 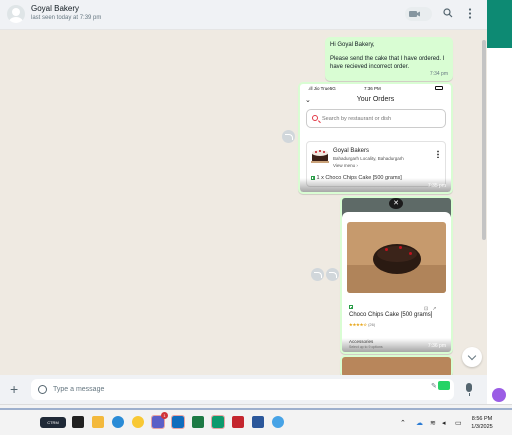 What do you see at coordinates (433, 423) in the screenshot?
I see `wifi-icon: ≋` at bounding box center [433, 423].